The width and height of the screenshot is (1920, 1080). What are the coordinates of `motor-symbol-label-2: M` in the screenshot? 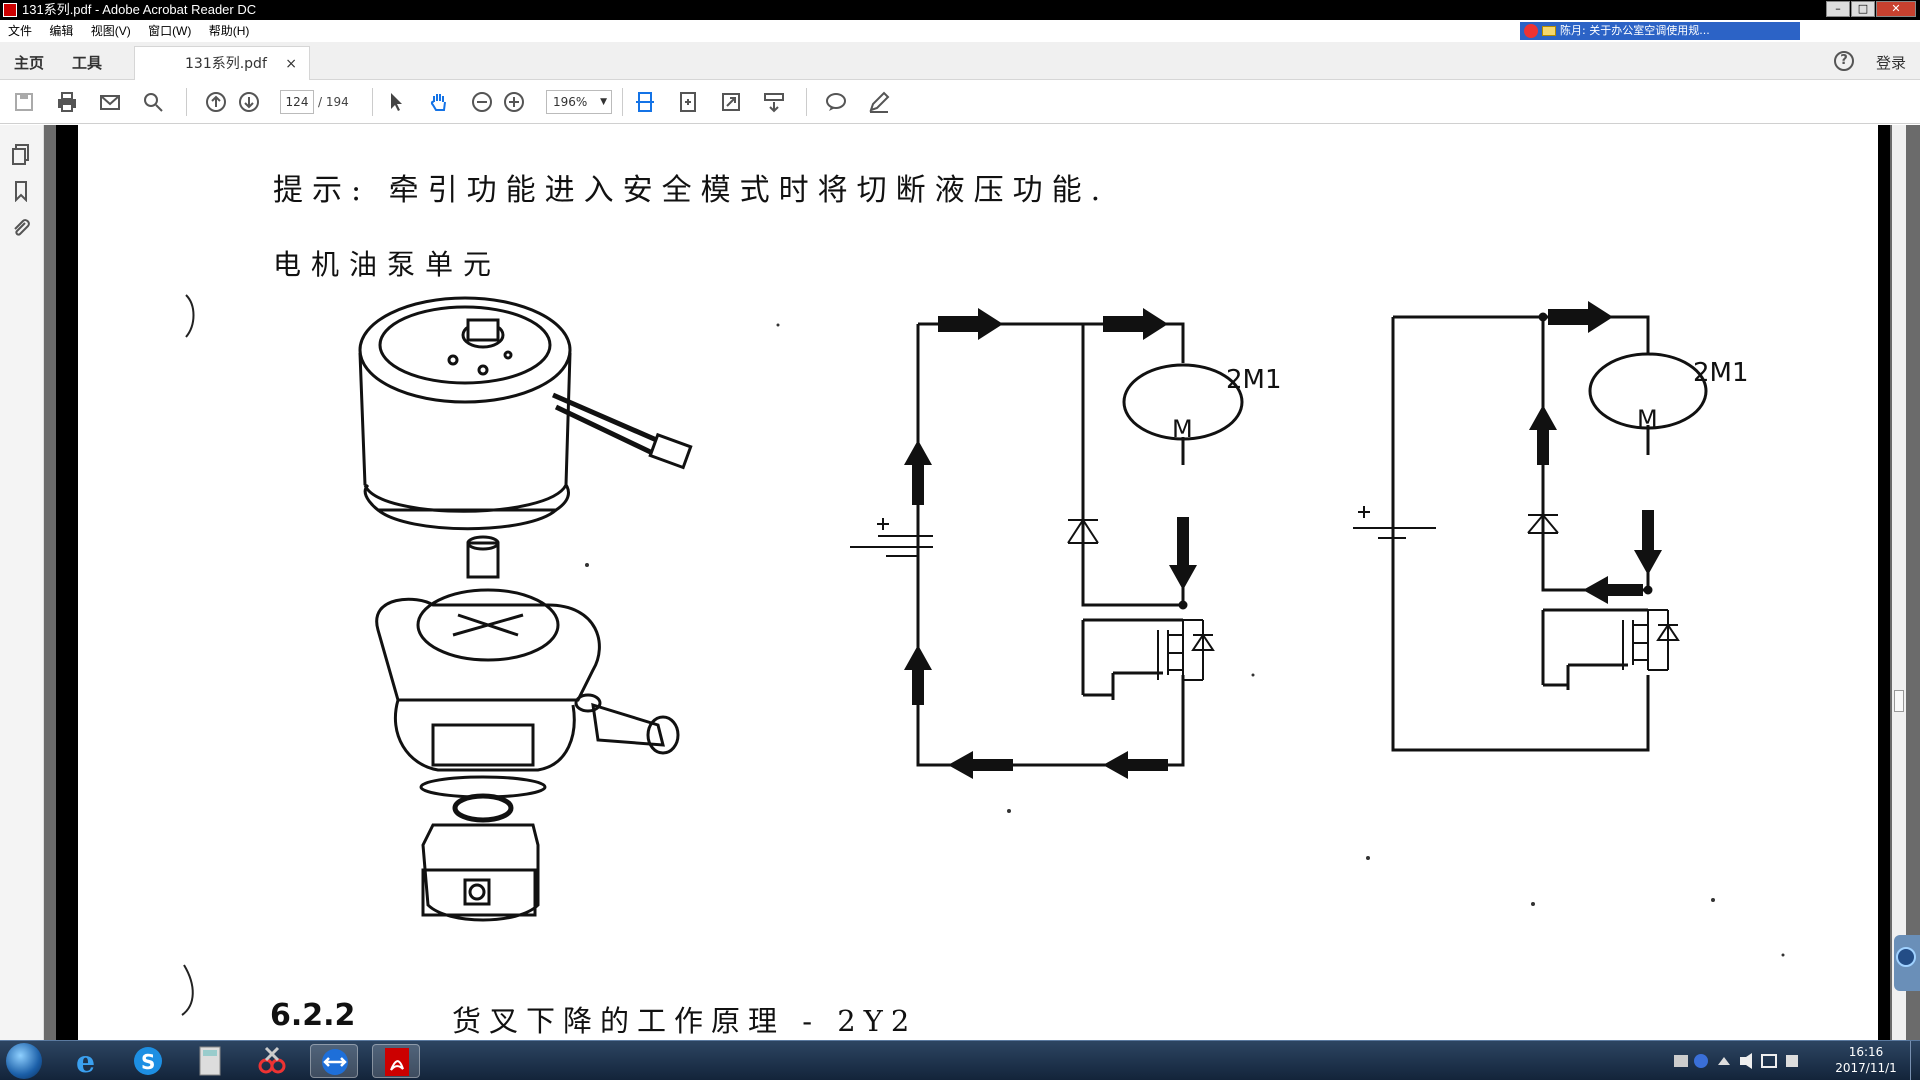 It's located at (1647, 419).